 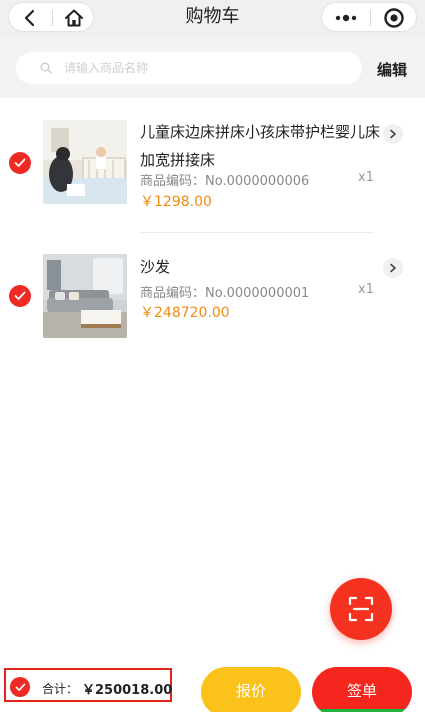 I want to click on capsule-divider, so click(x=370, y=18).